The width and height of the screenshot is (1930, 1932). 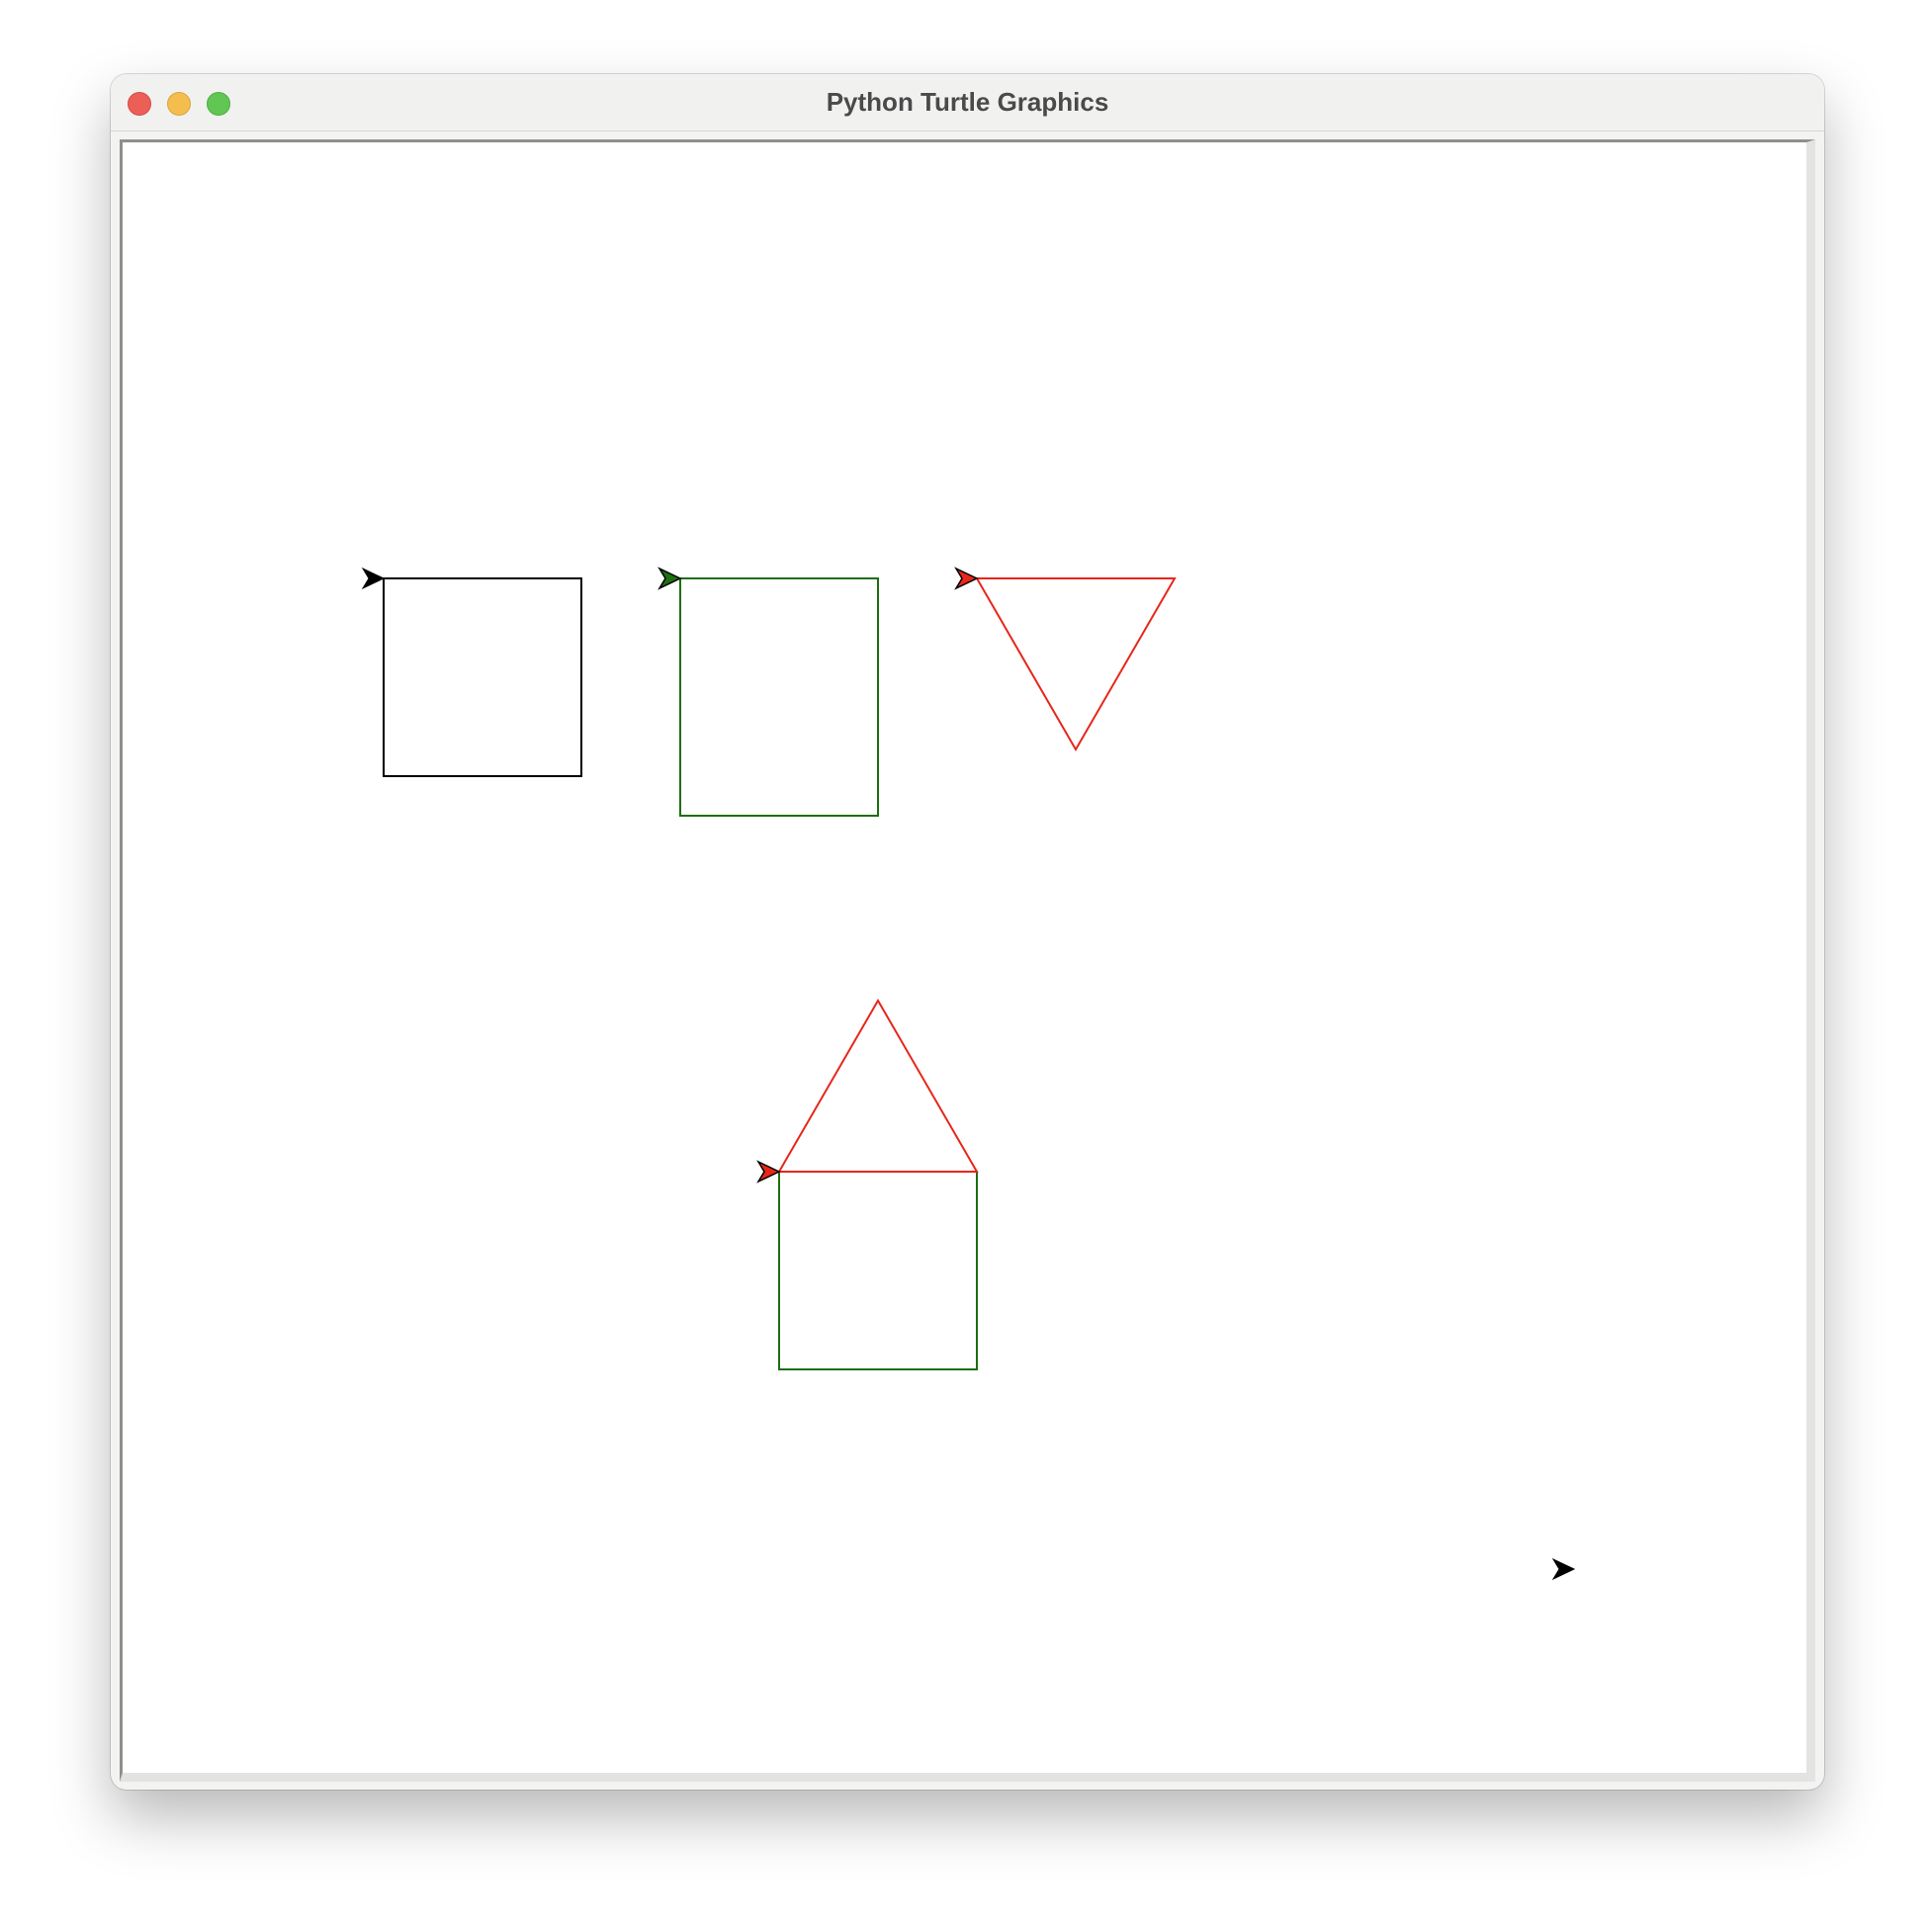 I want to click on red-triangle, so click(x=1076, y=664).